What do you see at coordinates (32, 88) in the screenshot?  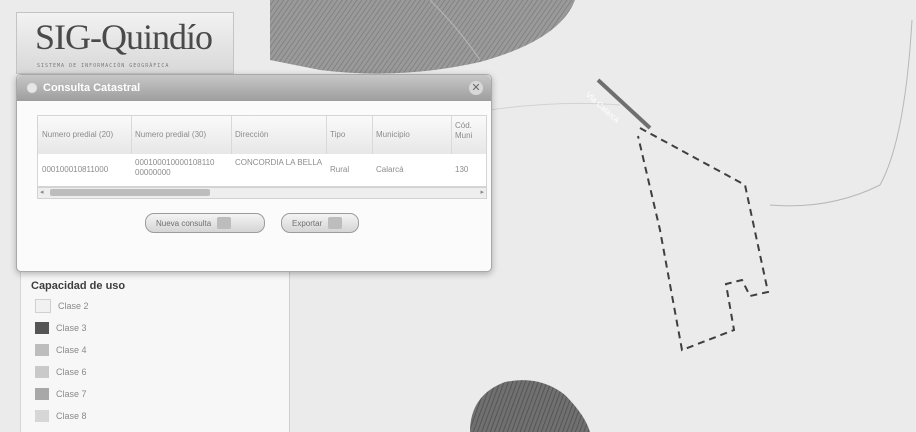 I see `dialog-icon` at bounding box center [32, 88].